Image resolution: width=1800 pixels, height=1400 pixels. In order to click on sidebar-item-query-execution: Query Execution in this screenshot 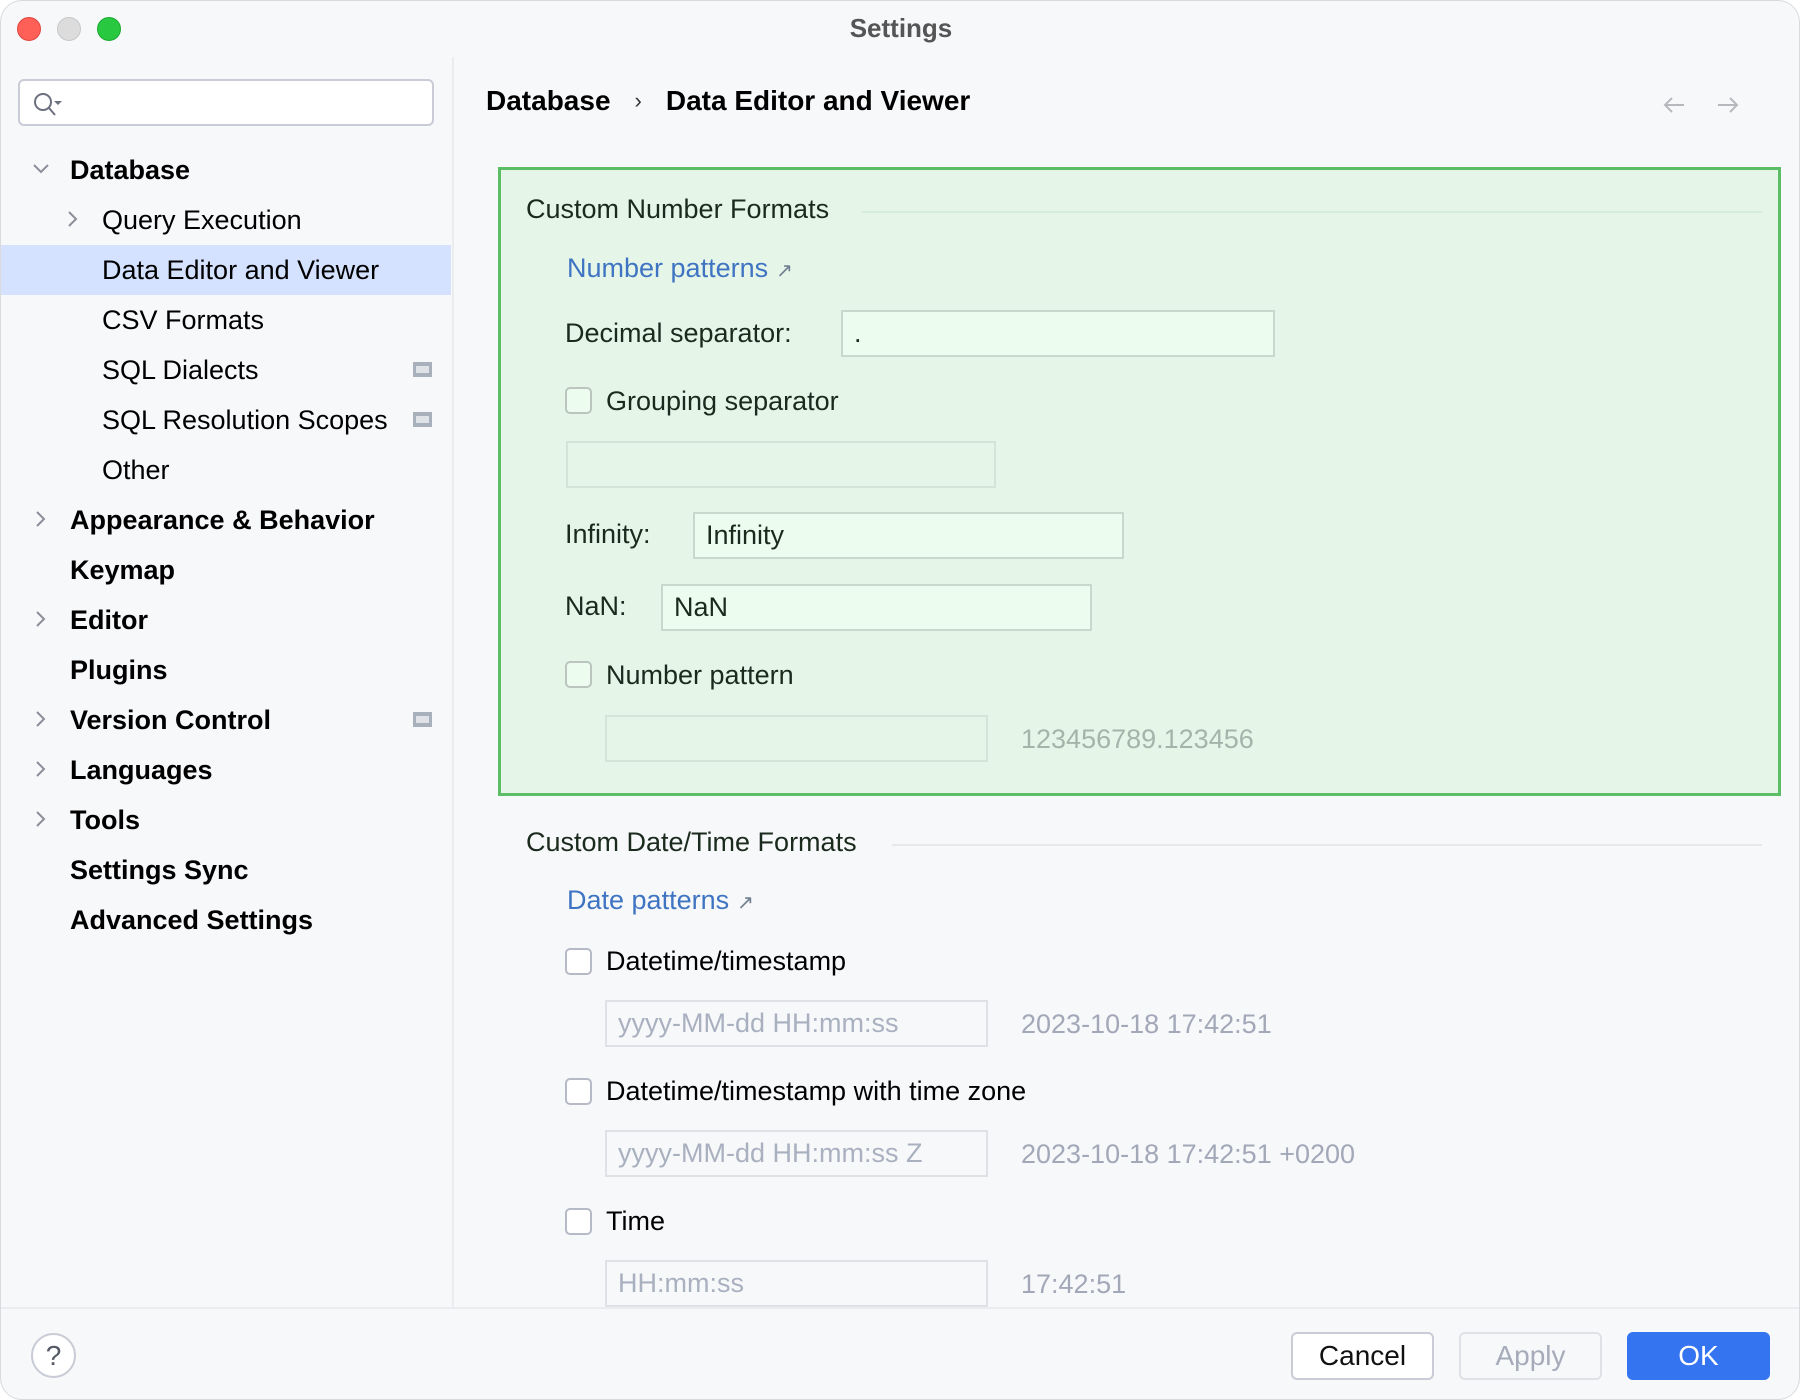, I will do `click(226, 220)`.